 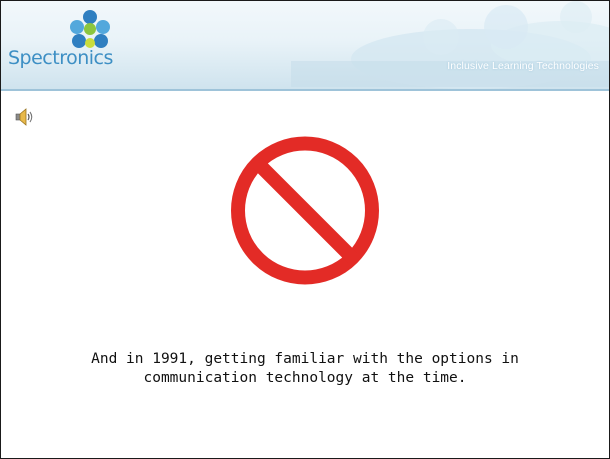 I want to click on tagline: Inclusive Learning Technologies, so click(x=523, y=66).